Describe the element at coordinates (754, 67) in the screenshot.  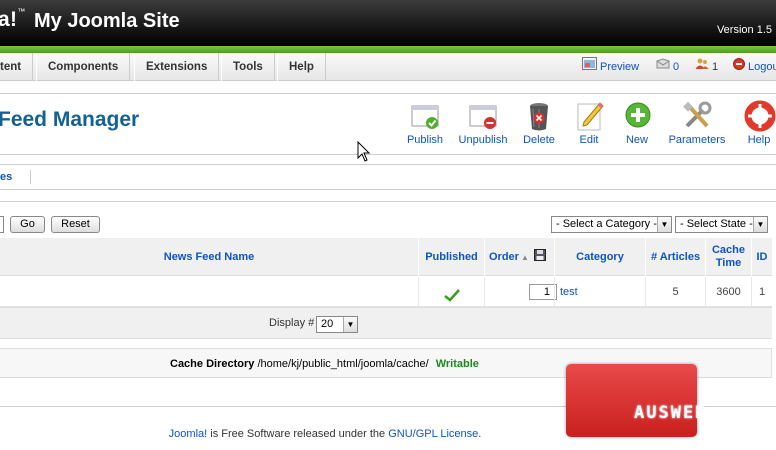
I see `logout-link: Logou` at that location.